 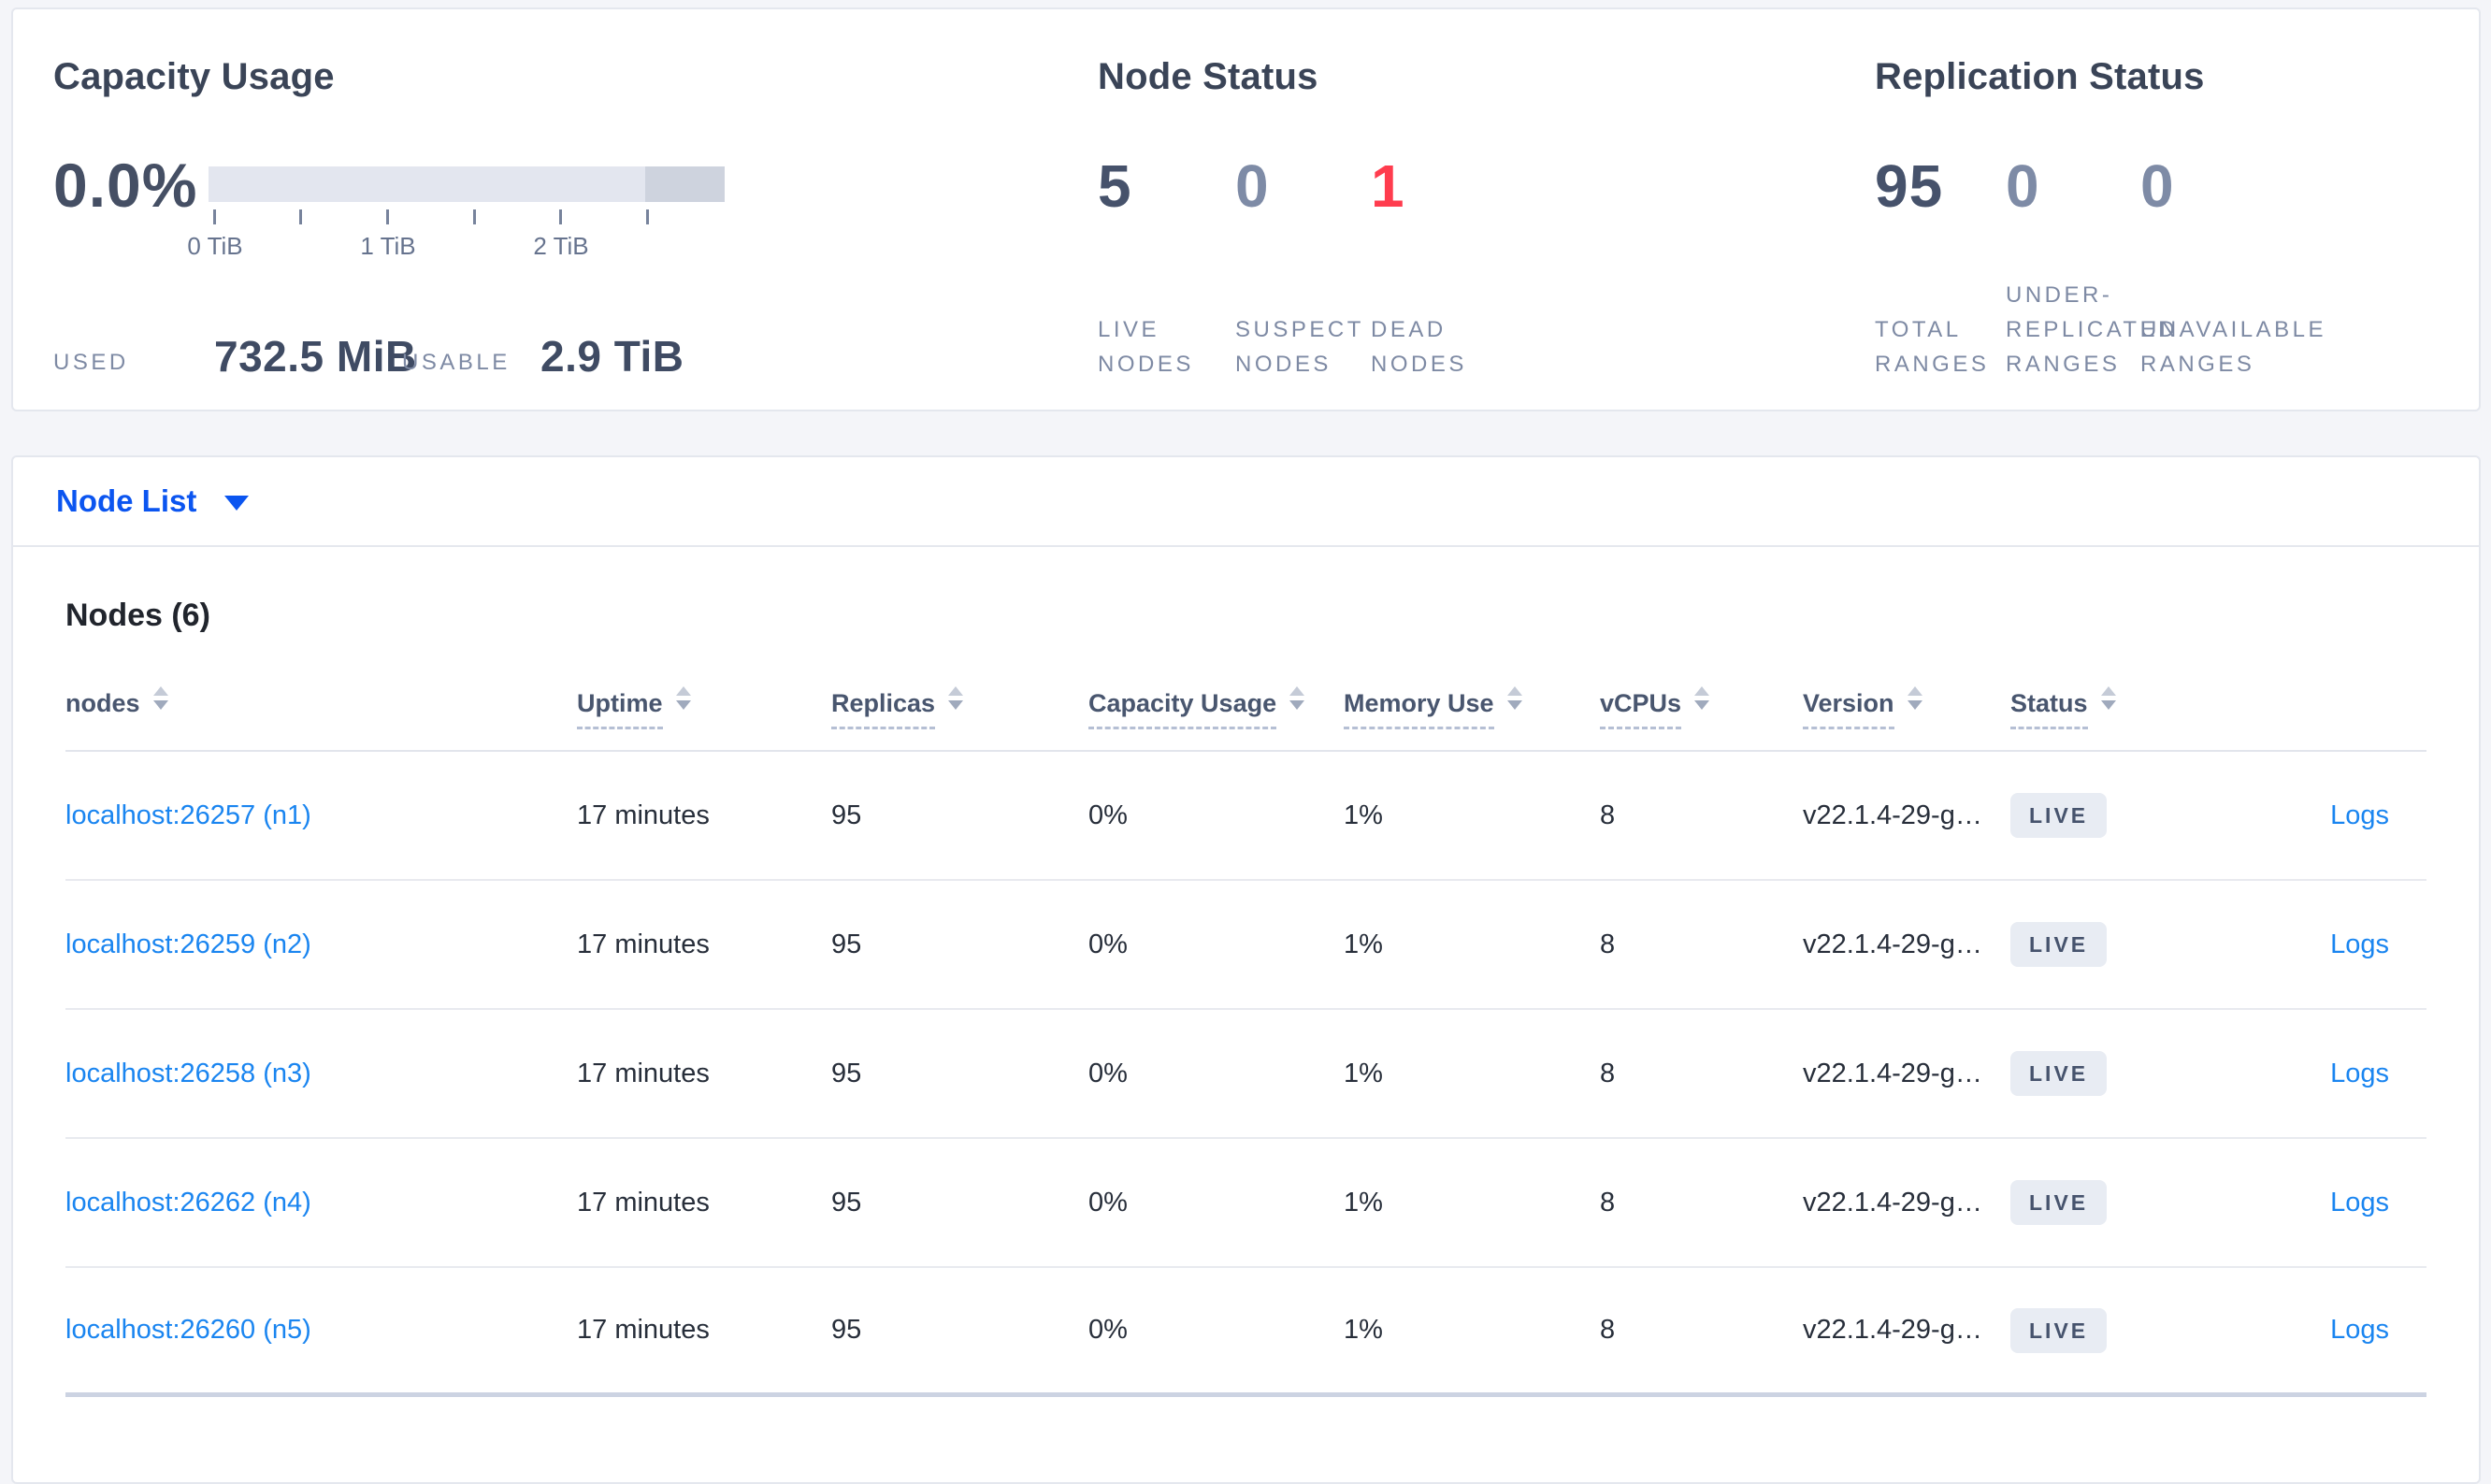 What do you see at coordinates (1208, 76) in the screenshot?
I see `node-status-title: Node Status` at bounding box center [1208, 76].